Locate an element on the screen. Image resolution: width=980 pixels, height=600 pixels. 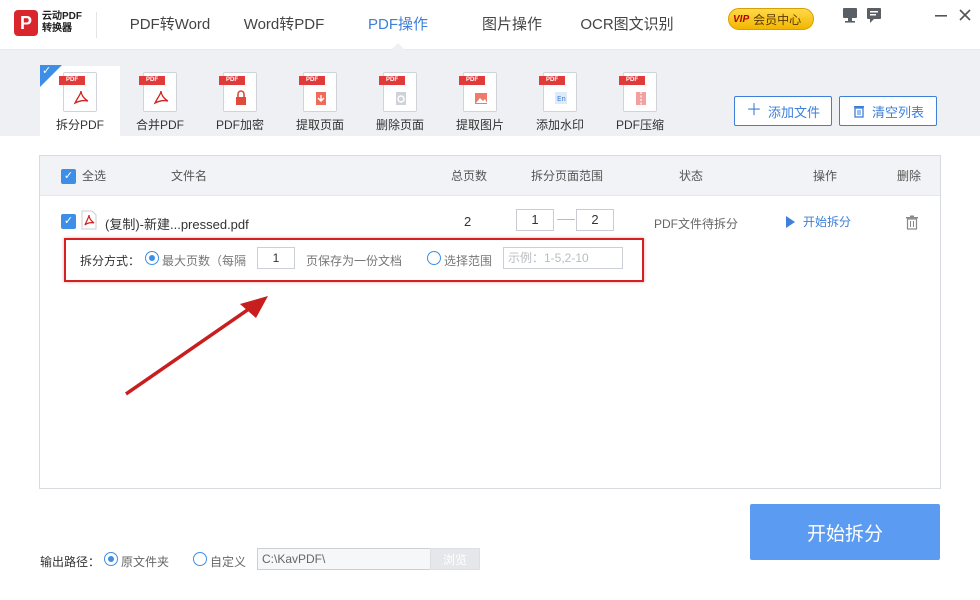
encrypt-pdf-icon is located at coordinates (241, 97).